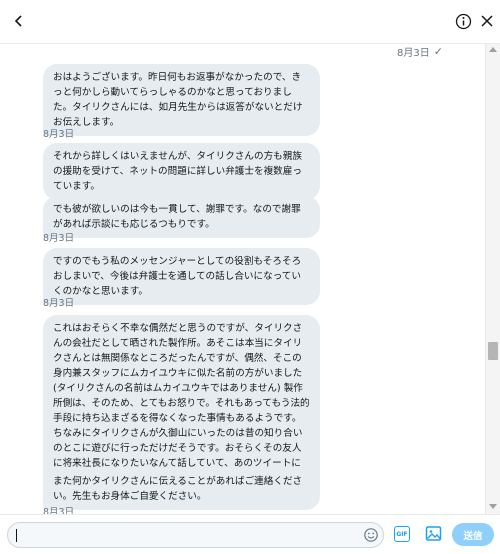  What do you see at coordinates (433, 533) in the screenshot?
I see `image-icon` at bounding box center [433, 533].